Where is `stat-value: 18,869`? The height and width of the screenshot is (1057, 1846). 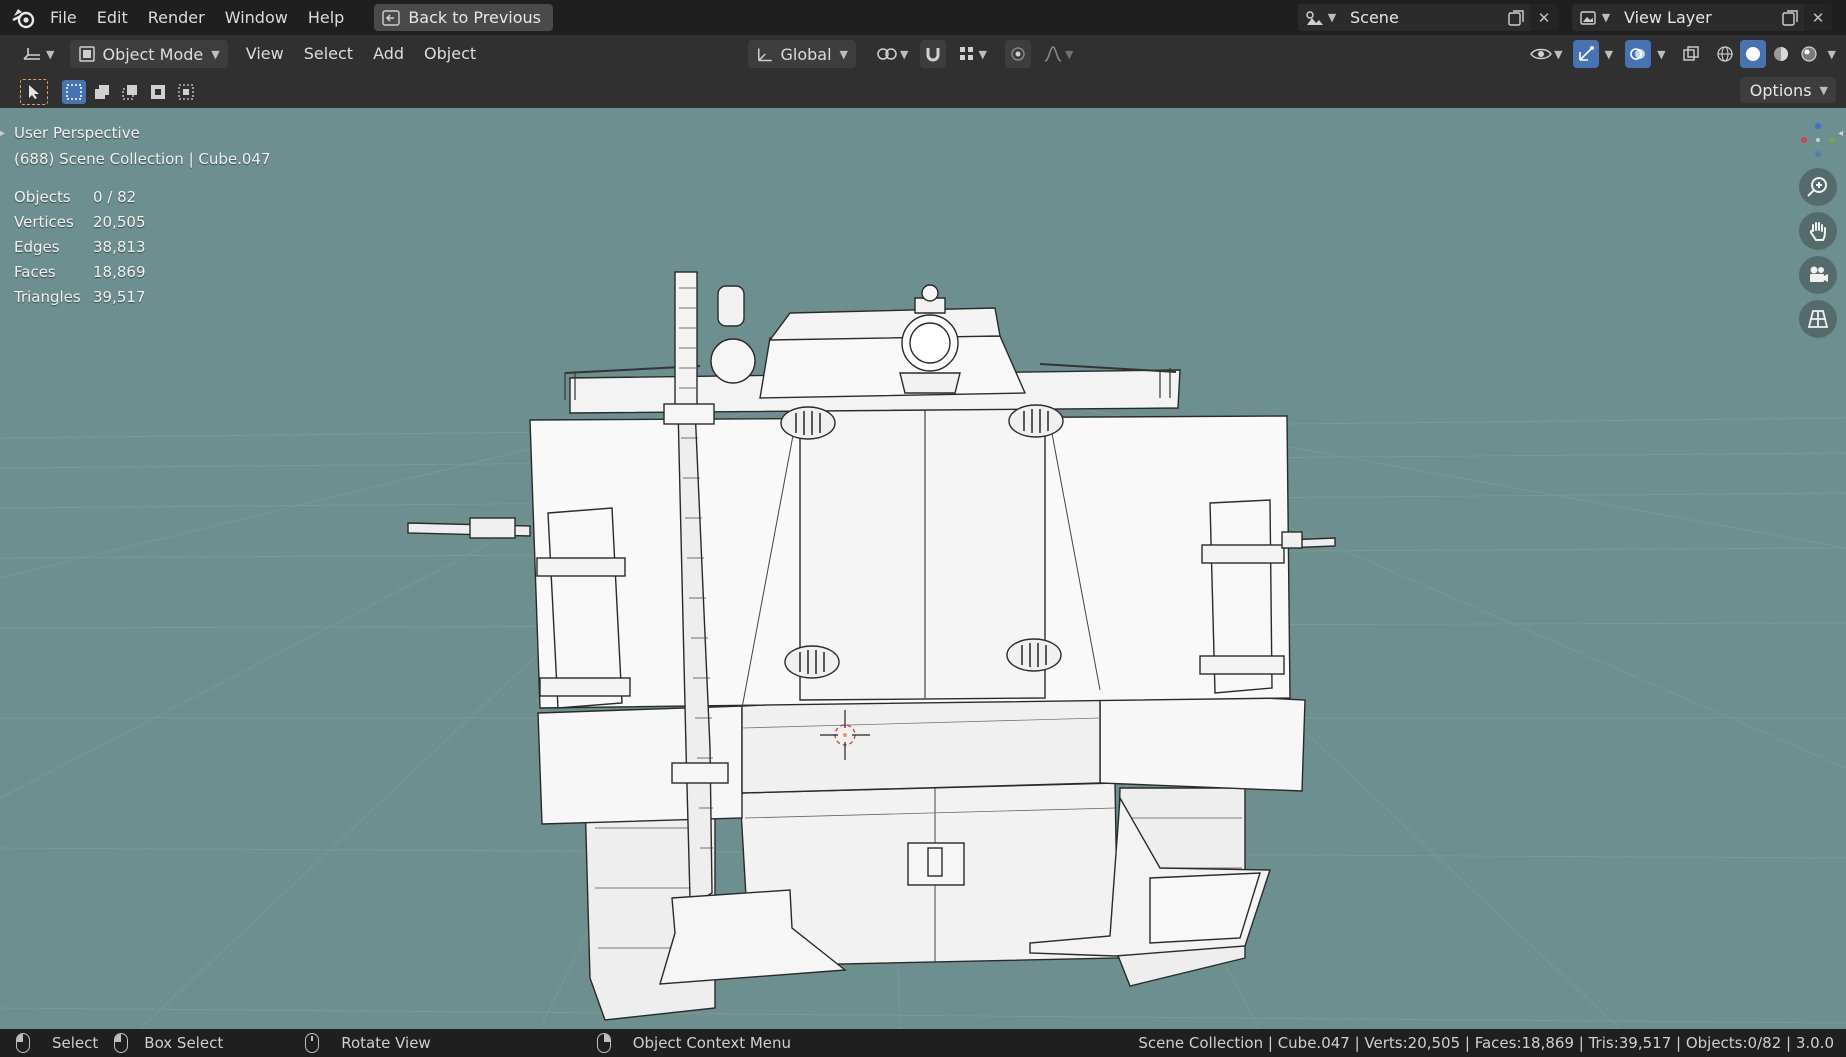 stat-value: 18,869 is located at coordinates (119, 272).